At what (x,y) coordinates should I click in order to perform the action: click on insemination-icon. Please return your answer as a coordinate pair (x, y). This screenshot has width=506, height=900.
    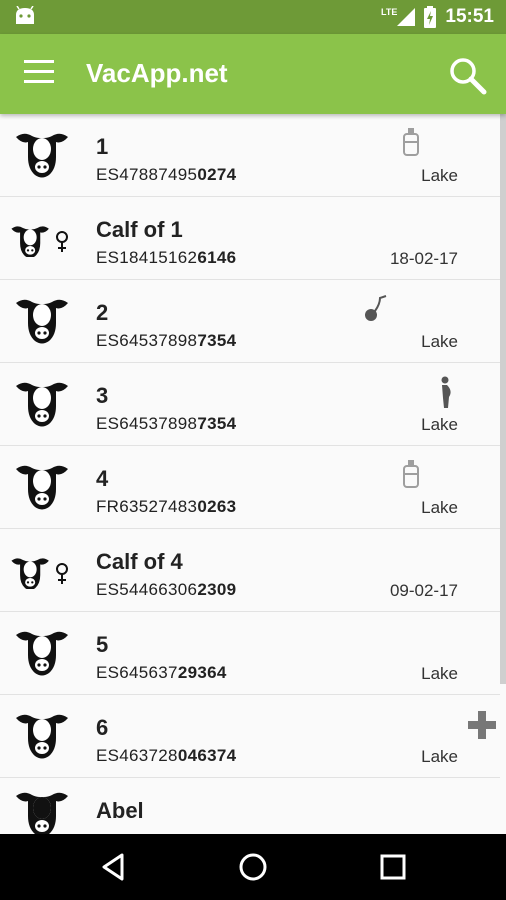
    Looking at the image, I should click on (376, 308).